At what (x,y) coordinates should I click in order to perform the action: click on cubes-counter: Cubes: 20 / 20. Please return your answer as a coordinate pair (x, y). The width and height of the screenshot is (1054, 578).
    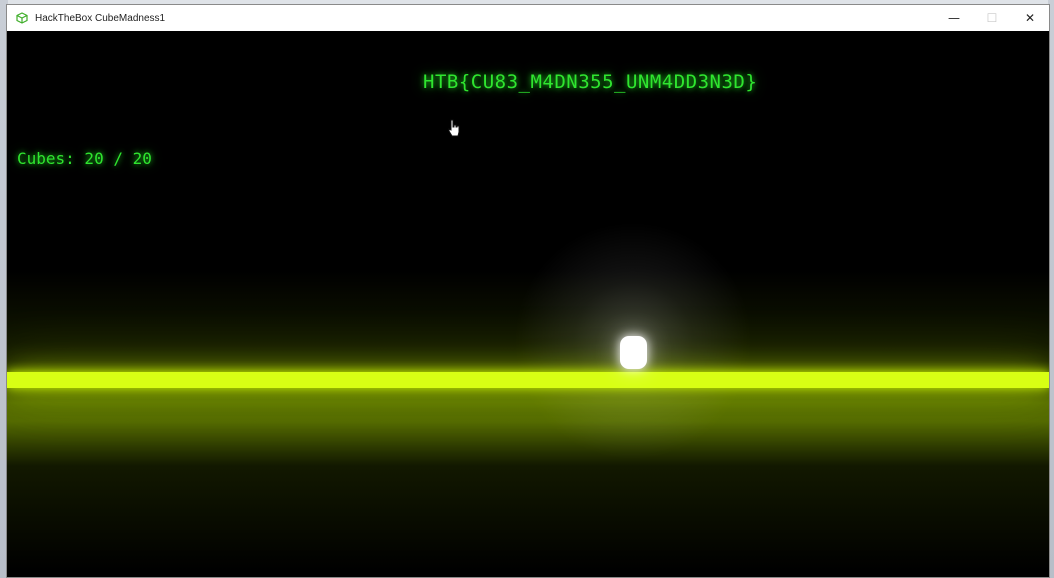
    Looking at the image, I should click on (84, 158).